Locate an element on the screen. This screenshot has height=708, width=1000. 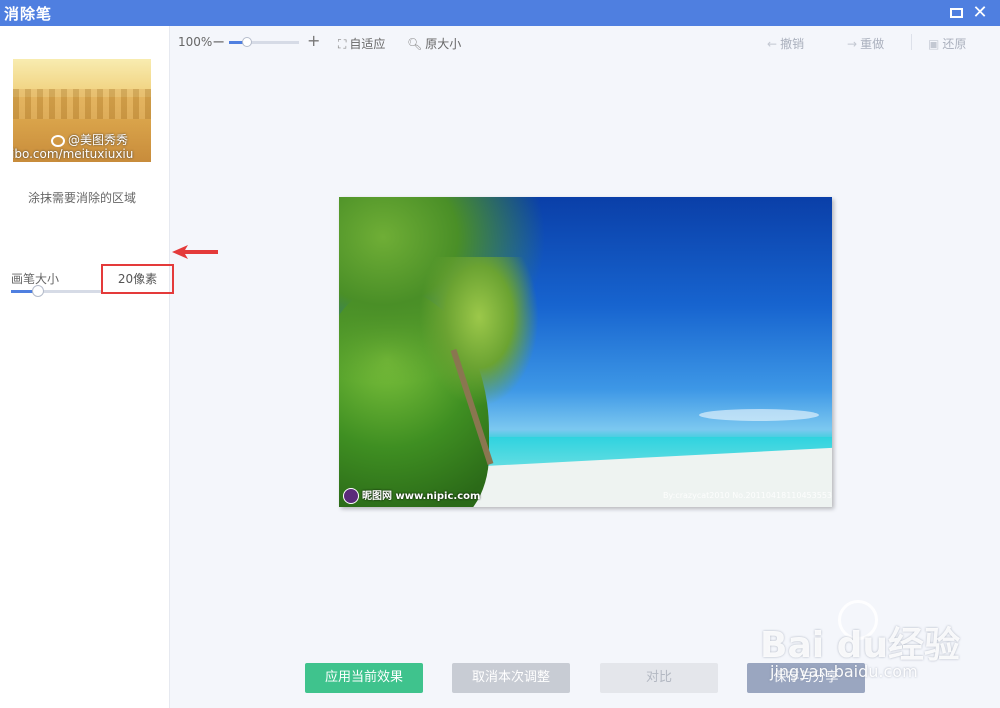
magnifier-icon: 🔍︎ is located at coordinates (415, 44).